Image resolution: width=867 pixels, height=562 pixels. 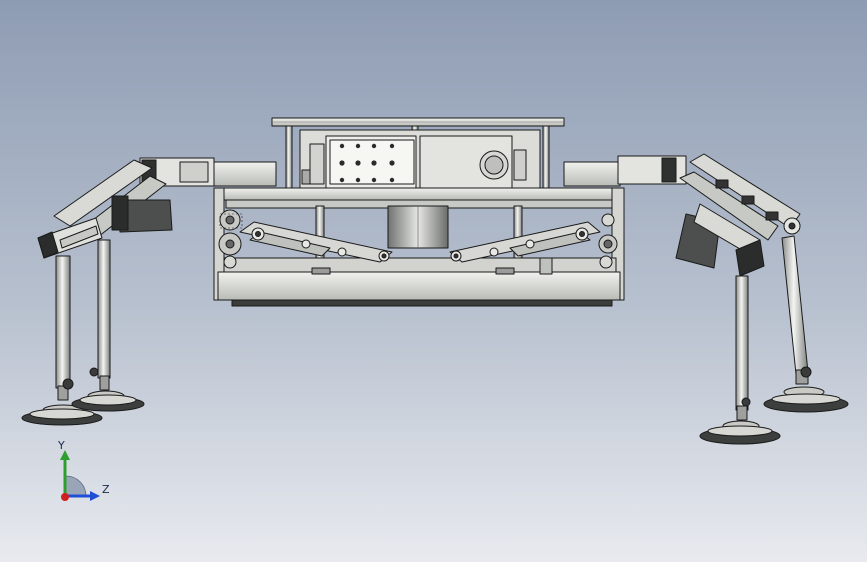 What do you see at coordinates (420, 159) in the screenshot?
I see `central-drive-module` at bounding box center [420, 159].